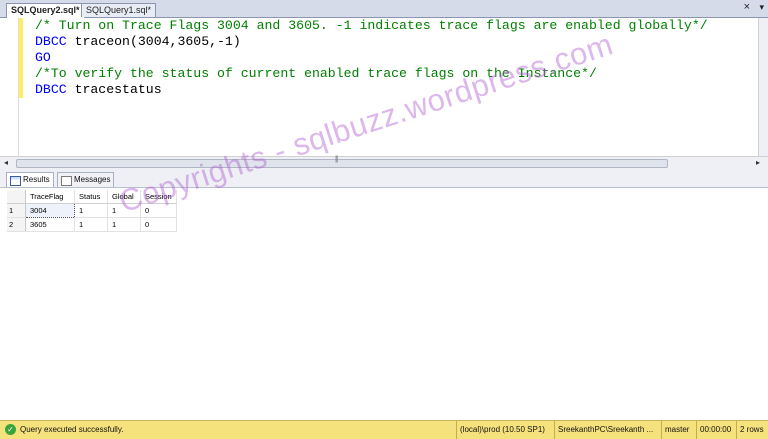  I want to click on row-number: 1, so click(16, 210).